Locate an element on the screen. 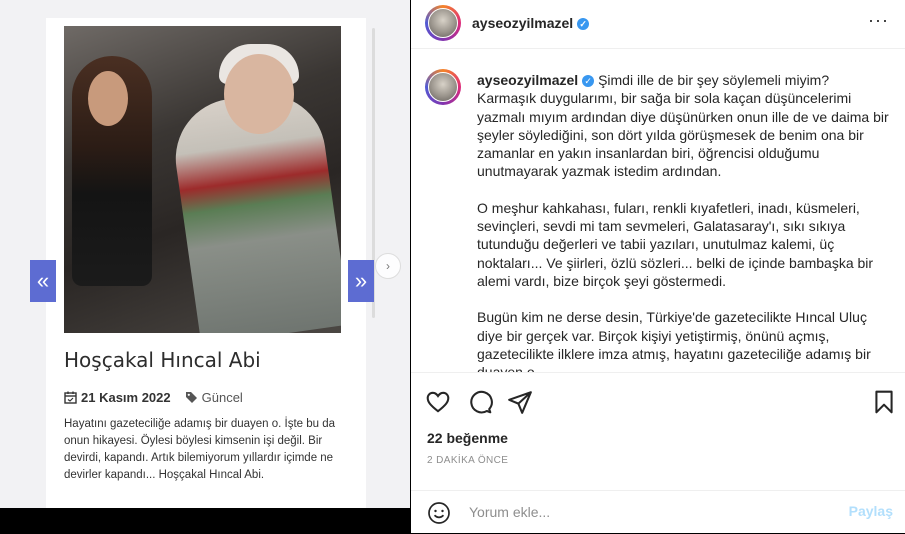  post-header: ayseozyilmazel ✓ ··· is located at coordinates (658, 24).